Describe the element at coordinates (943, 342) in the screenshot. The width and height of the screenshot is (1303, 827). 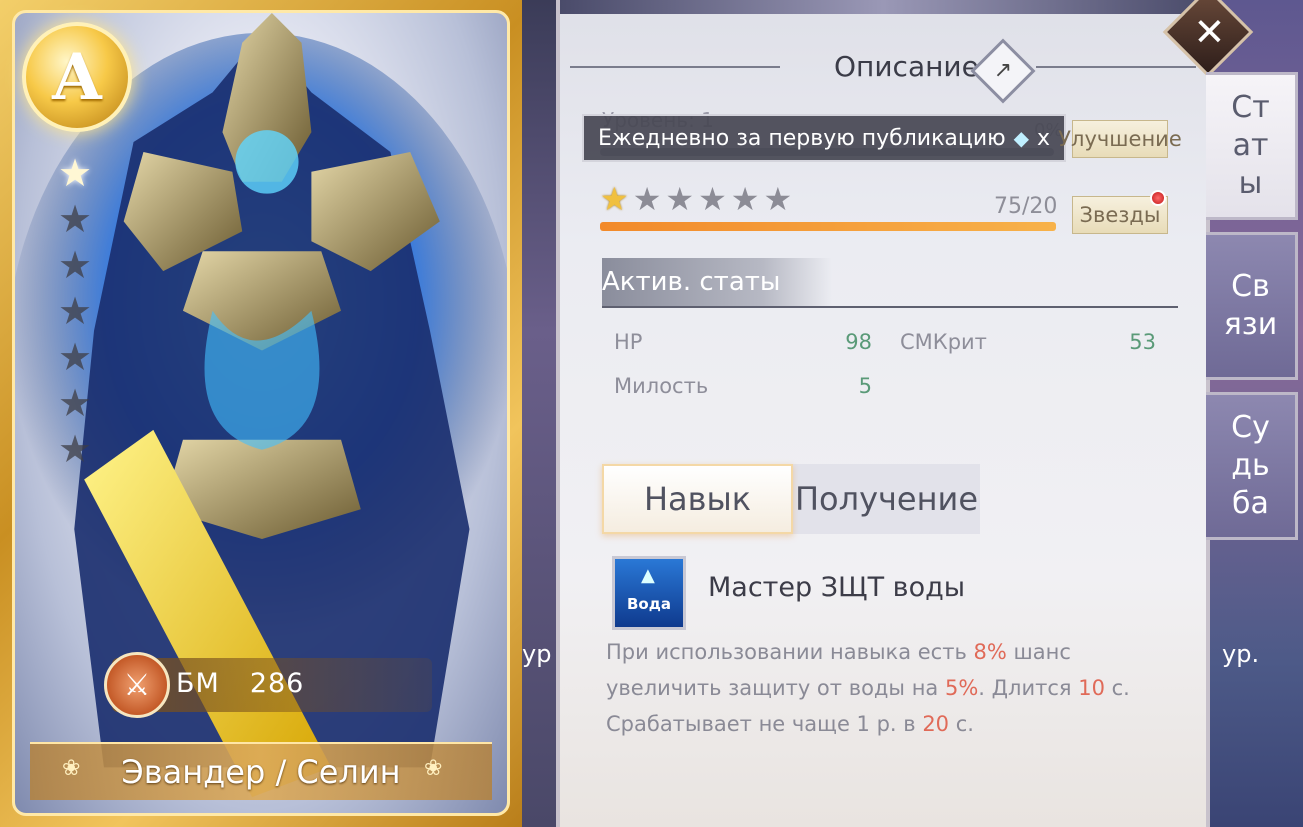
I see `stat-crit-label: СМКрит` at that location.